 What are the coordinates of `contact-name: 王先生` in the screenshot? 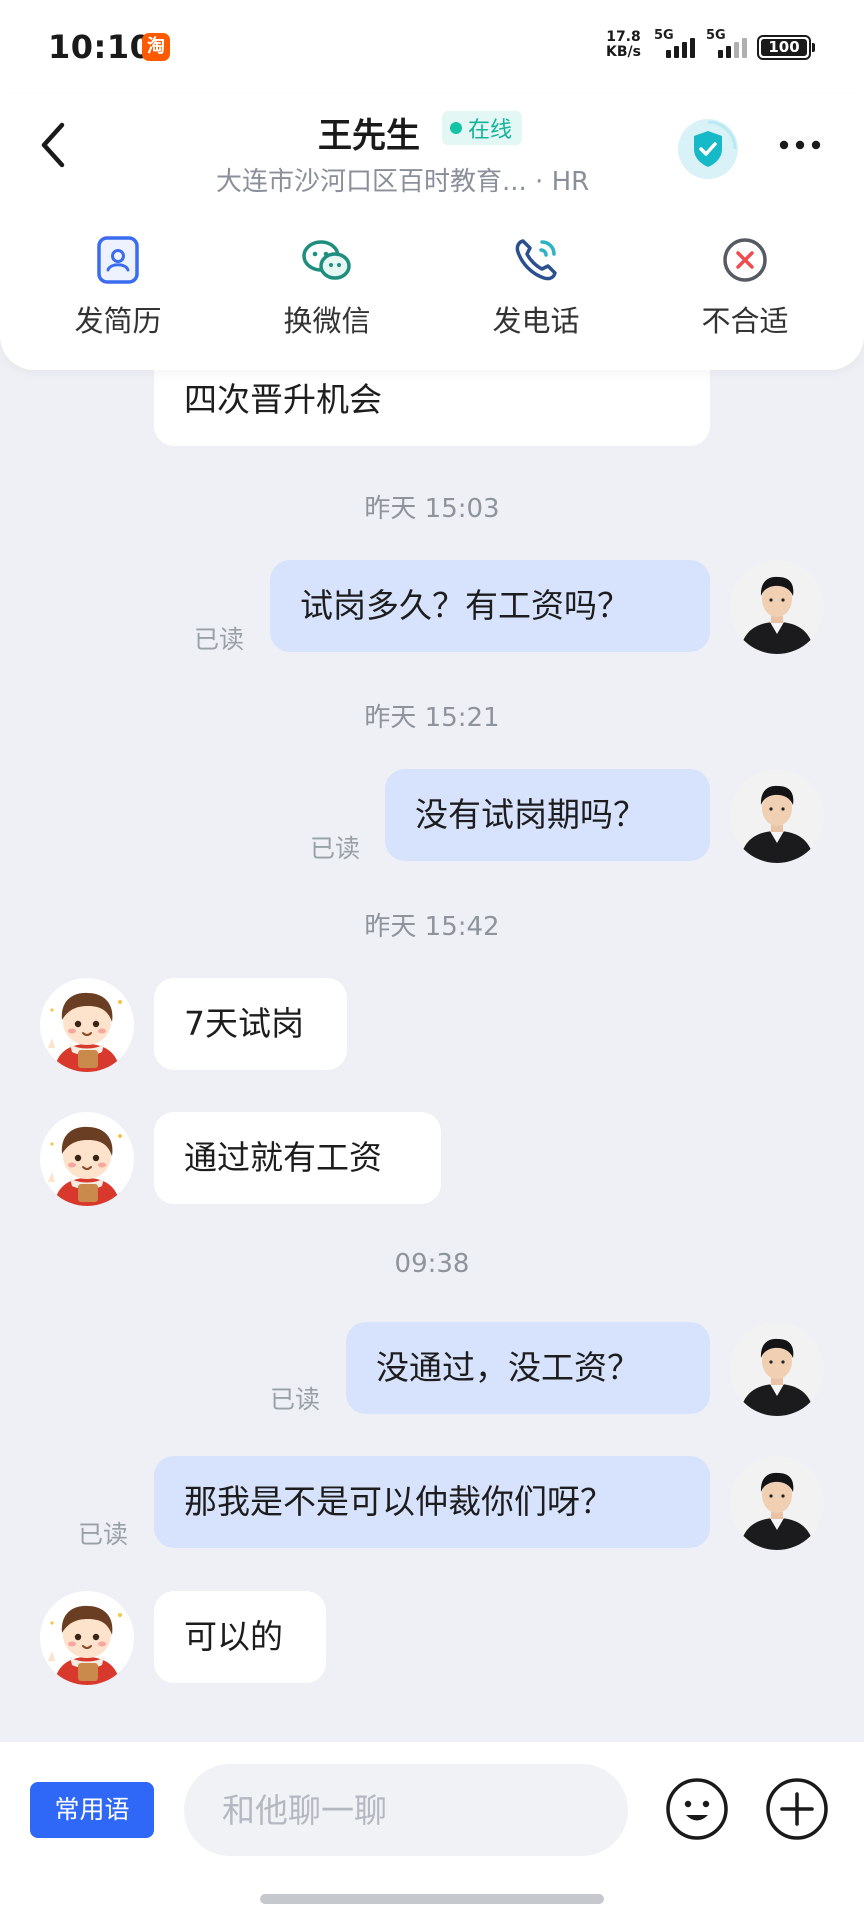 It's located at (369, 136).